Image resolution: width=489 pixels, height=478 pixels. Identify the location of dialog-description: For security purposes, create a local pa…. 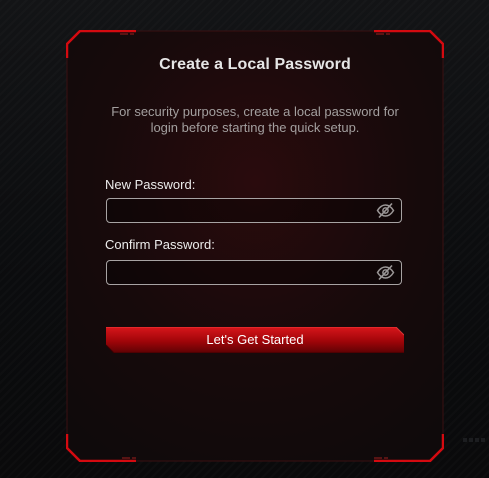
(255, 119).